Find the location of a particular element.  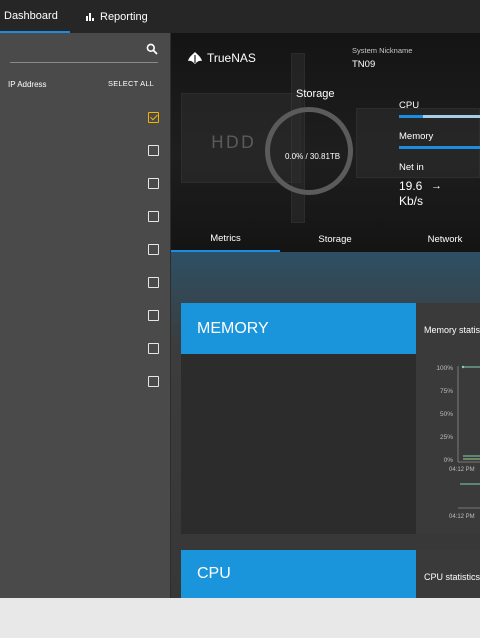

truenas-logo-icon is located at coordinates (195, 58).